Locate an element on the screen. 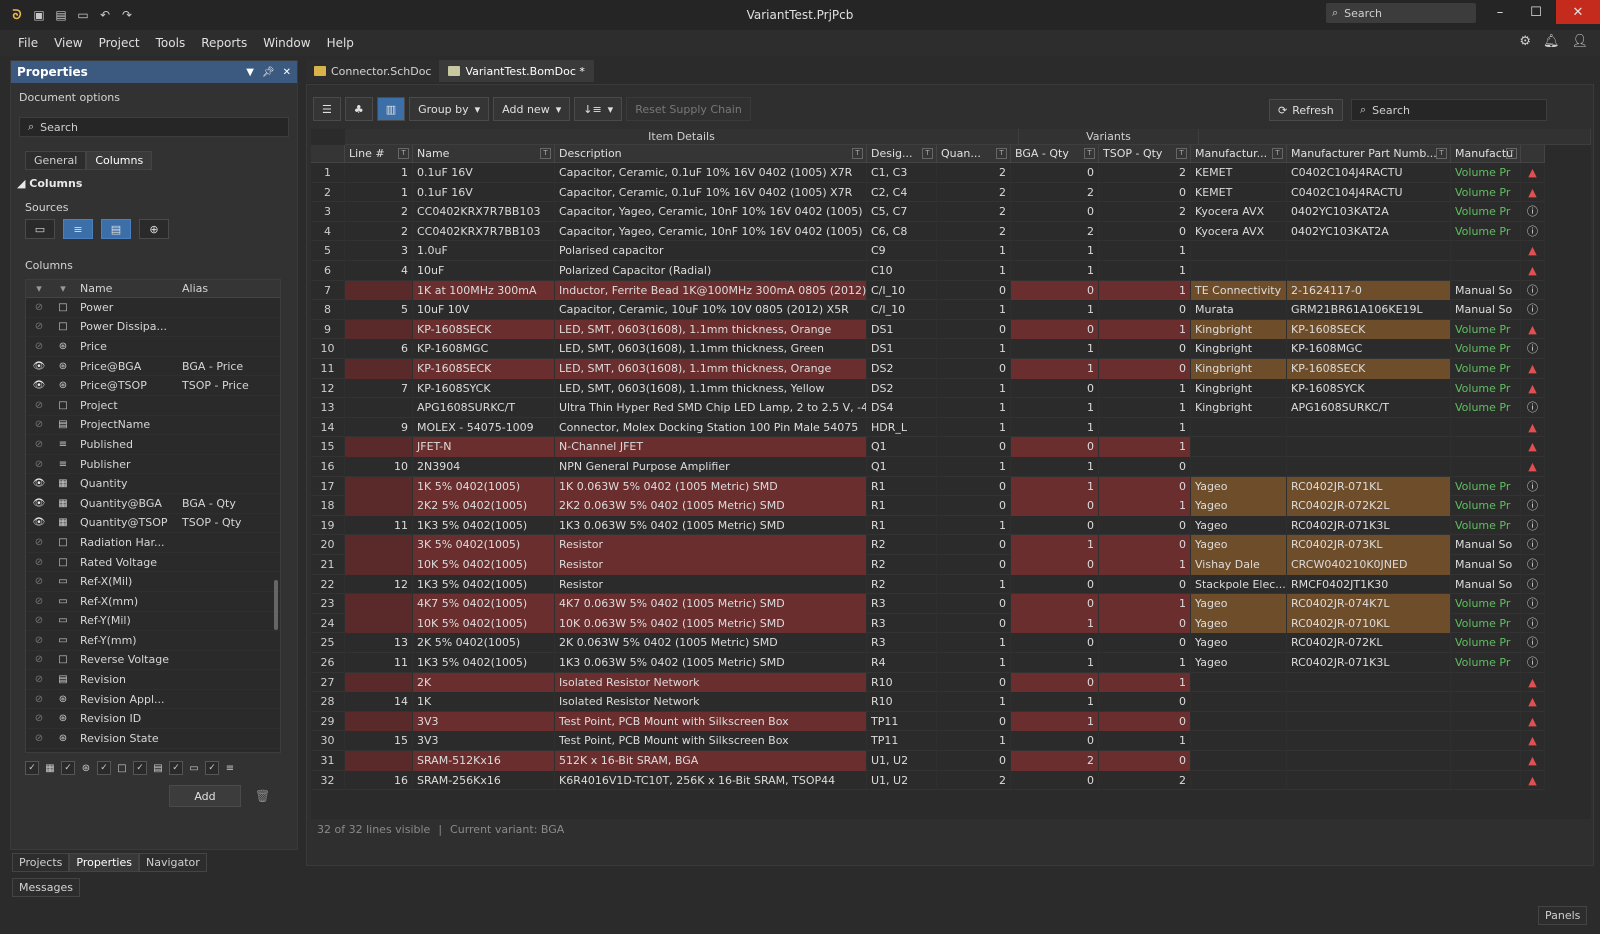  table-row: 5 3 1.0uF Polarised capacitor C9 1 1 1 ▲ is located at coordinates (928, 251).